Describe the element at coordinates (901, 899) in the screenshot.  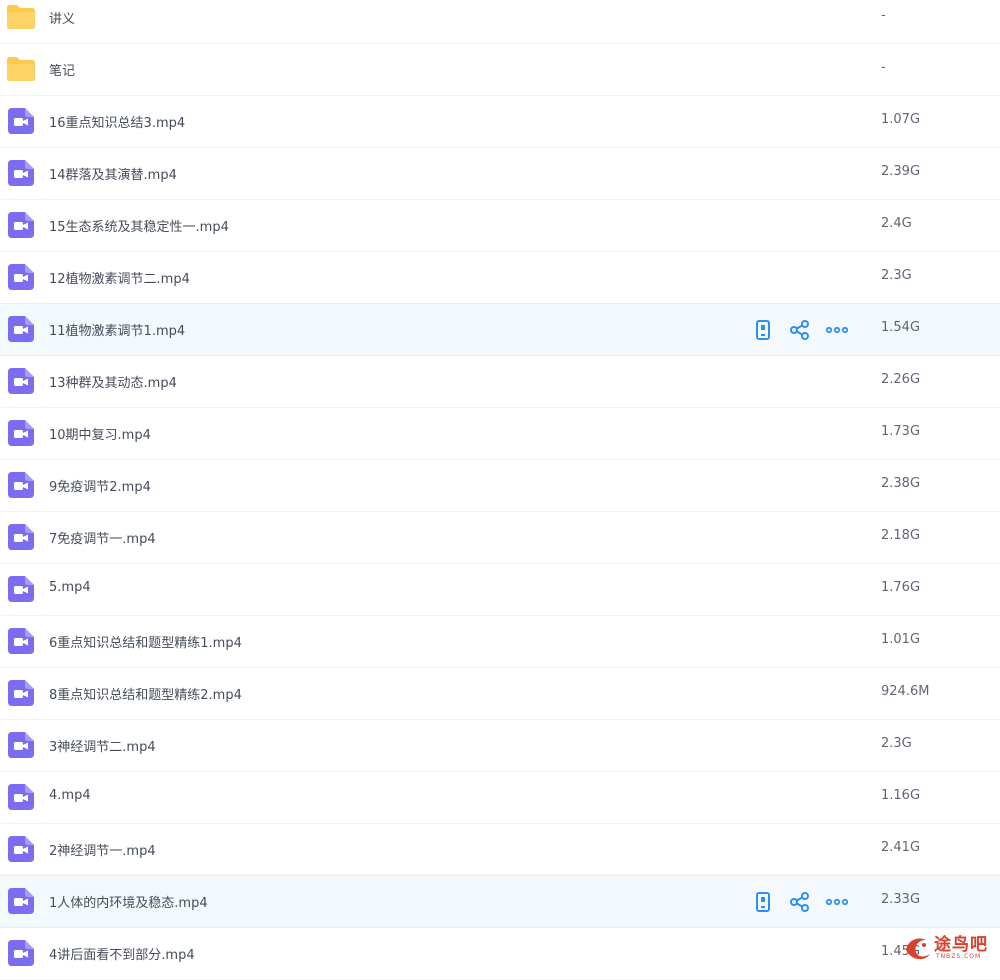
I see `file-size: 2.33G` at that location.